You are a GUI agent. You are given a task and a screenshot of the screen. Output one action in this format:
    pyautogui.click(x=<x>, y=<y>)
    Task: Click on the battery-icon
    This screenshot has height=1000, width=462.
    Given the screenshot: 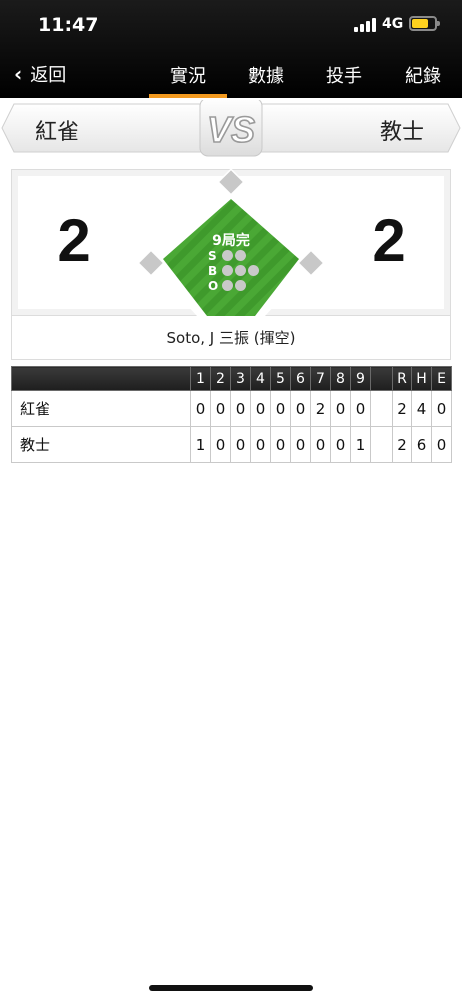 What is the action you would take?
    pyautogui.click(x=424, y=23)
    